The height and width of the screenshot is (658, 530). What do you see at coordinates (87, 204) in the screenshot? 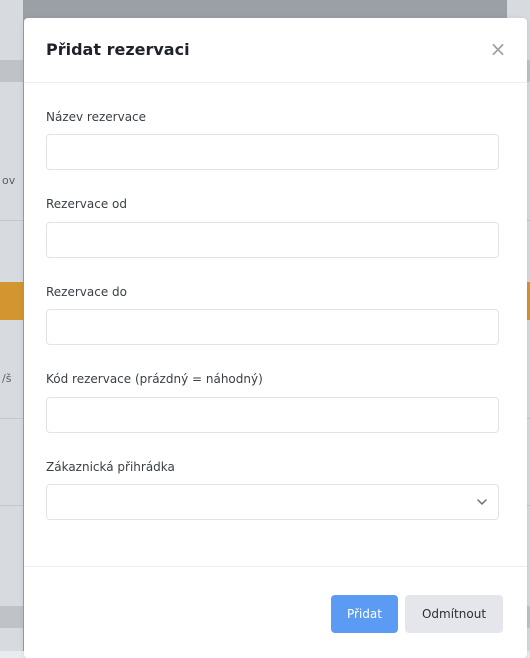
I see `reservation-from-label: Rezervace od` at bounding box center [87, 204].